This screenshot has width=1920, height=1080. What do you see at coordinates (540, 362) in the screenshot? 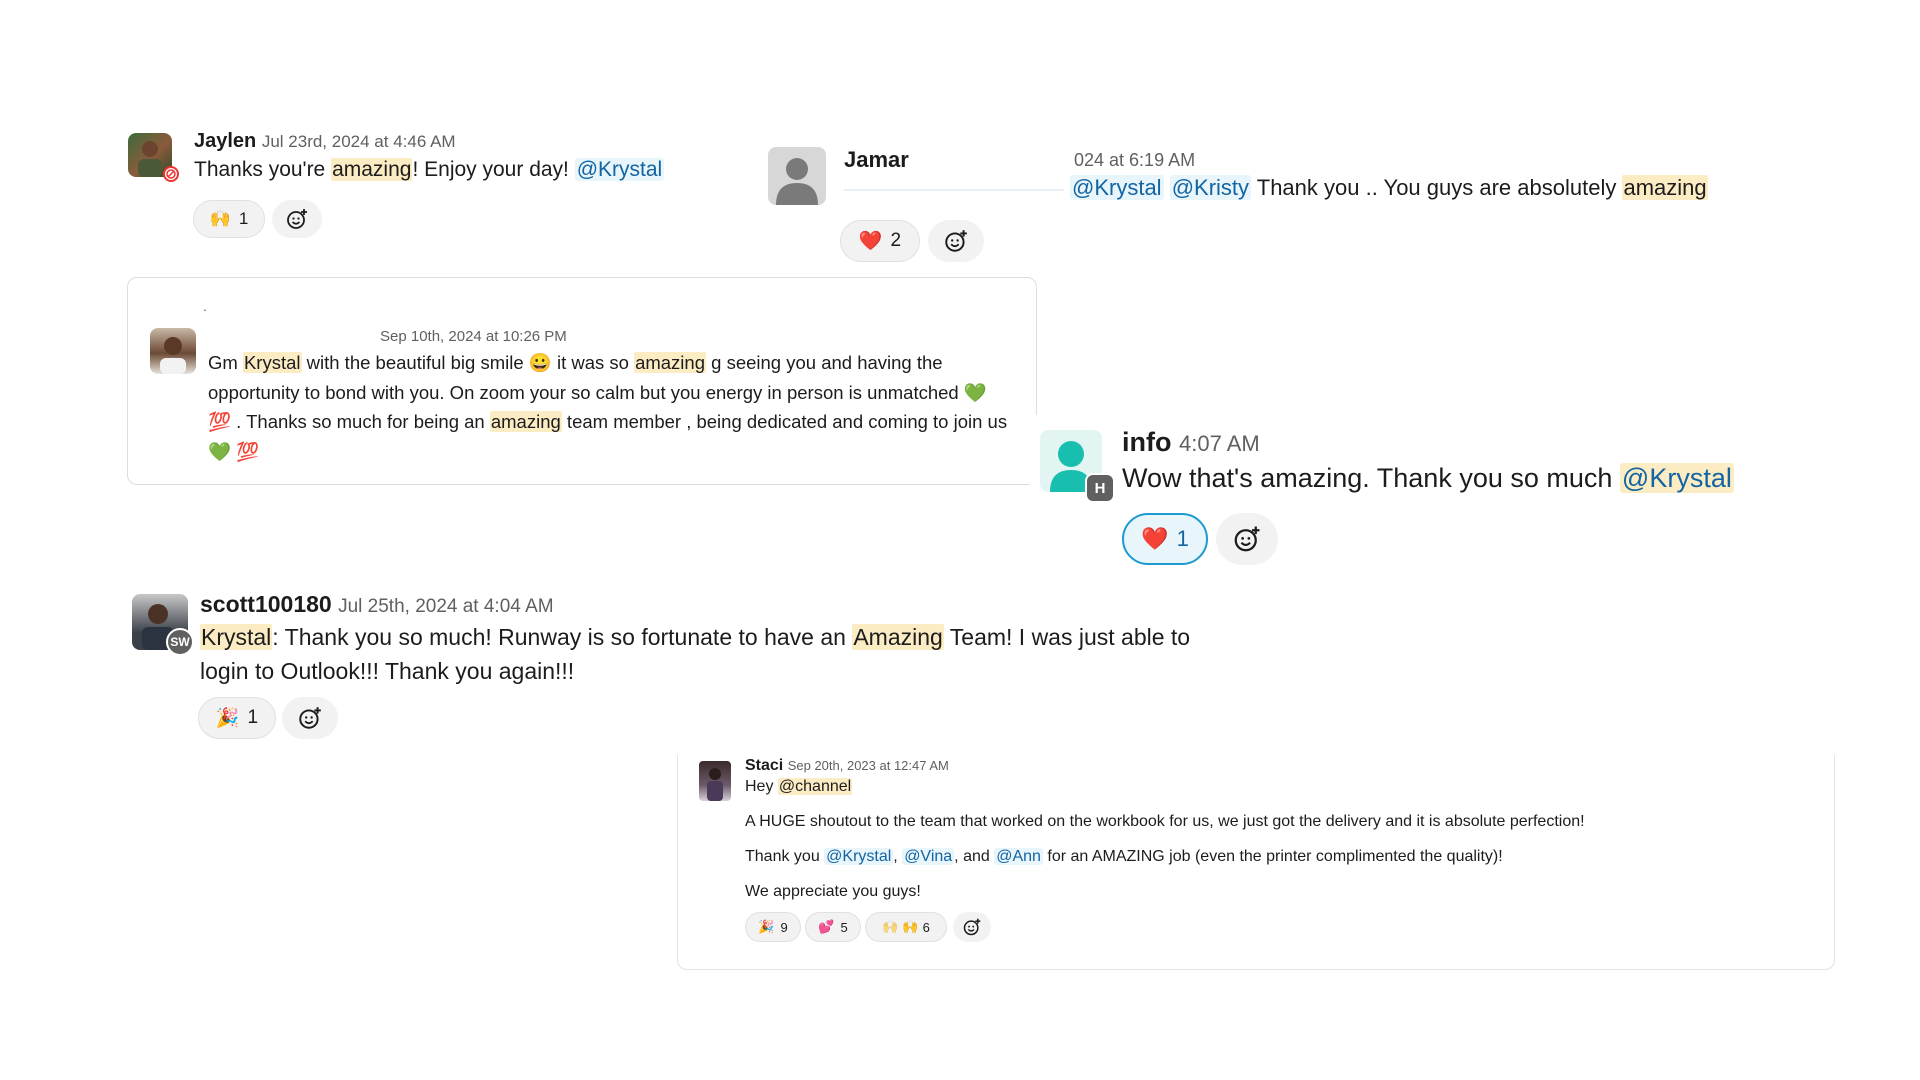
I see `grinning-face-icon: 😀` at bounding box center [540, 362].